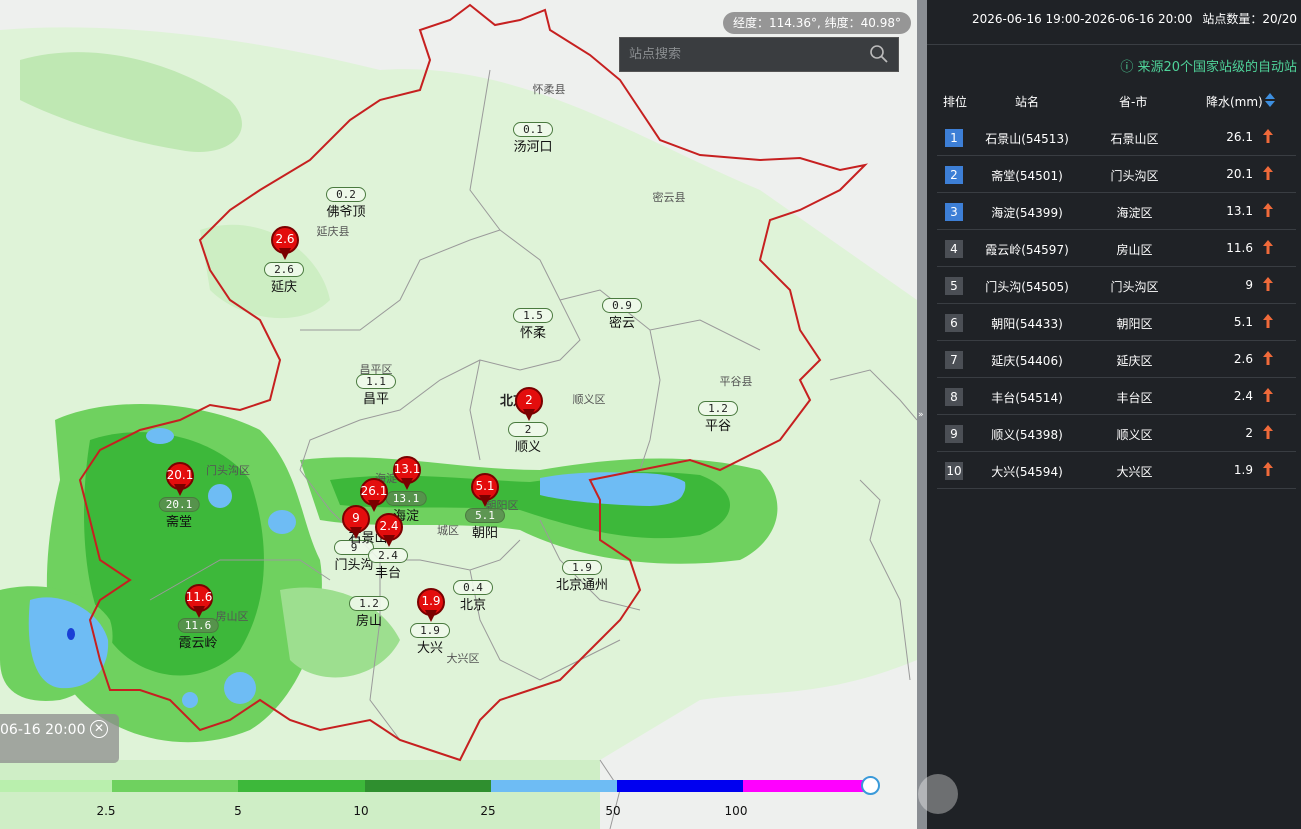 This screenshot has width=1301, height=829. Describe the element at coordinates (1116, 433) in the screenshot. I see `table-row: 9 顺义(54398) 顺义区 2` at that location.